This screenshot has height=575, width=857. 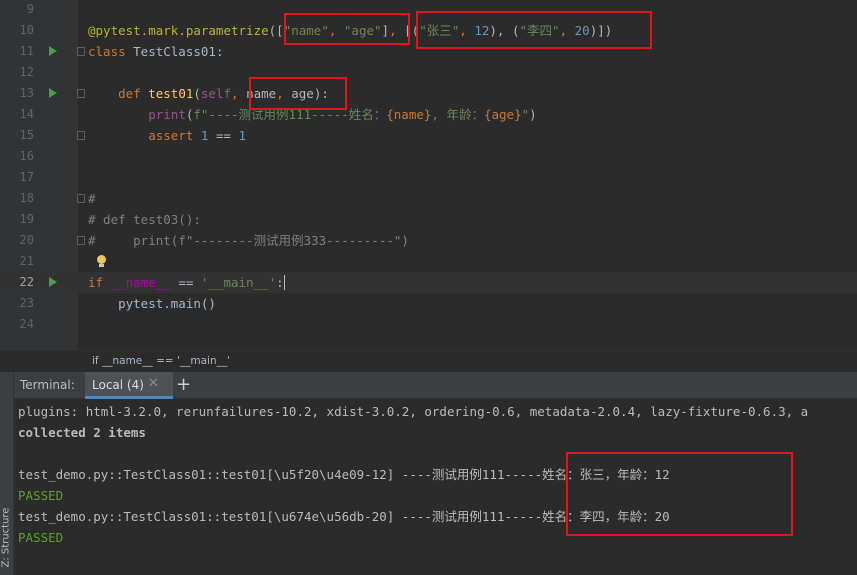 I want to click on code-token: def, so click(x=133, y=93).